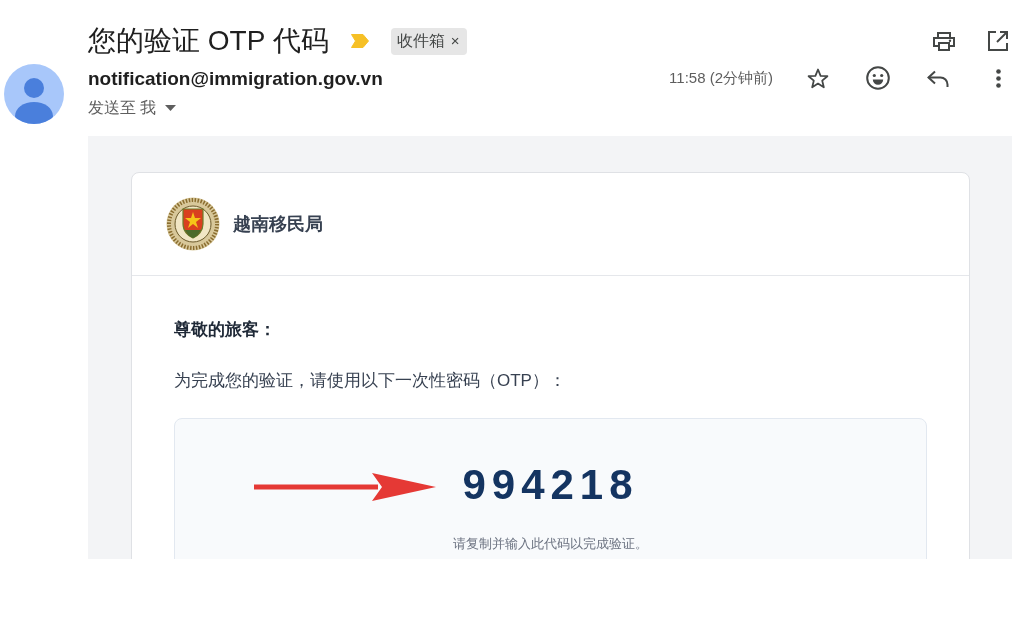 This screenshot has width=1032, height=618. I want to click on avatar-icon, so click(34, 94).